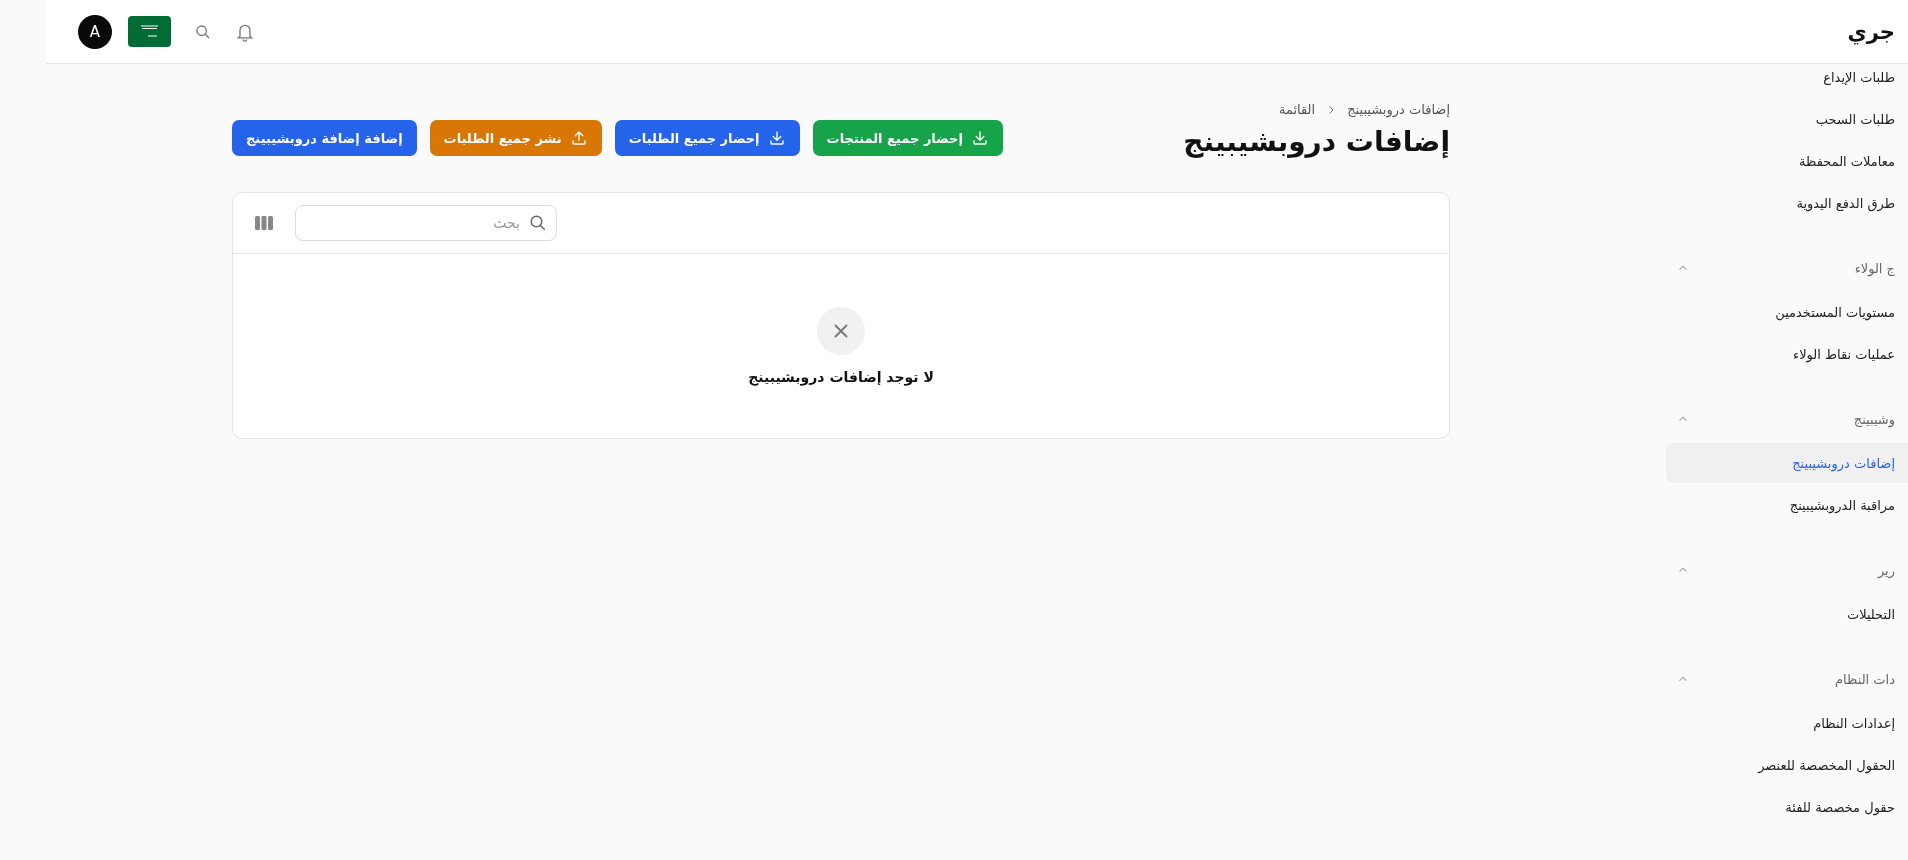 This screenshot has width=1908, height=860. I want to click on flag-icon, so click(149, 31).